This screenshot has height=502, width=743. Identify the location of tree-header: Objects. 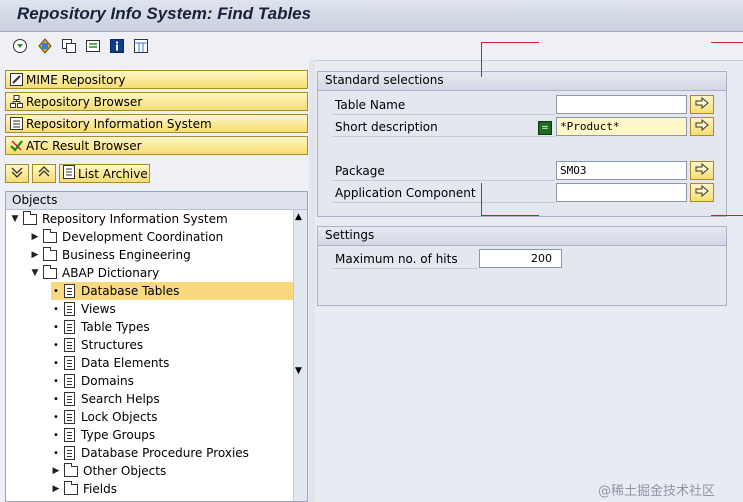
(156, 201).